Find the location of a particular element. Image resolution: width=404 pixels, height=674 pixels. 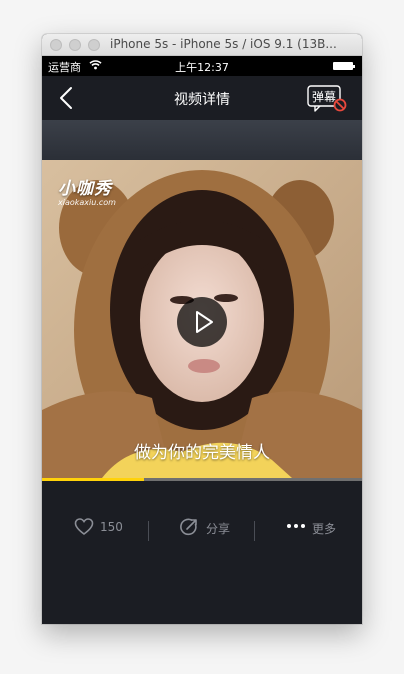

video-top-strip is located at coordinates (202, 140).